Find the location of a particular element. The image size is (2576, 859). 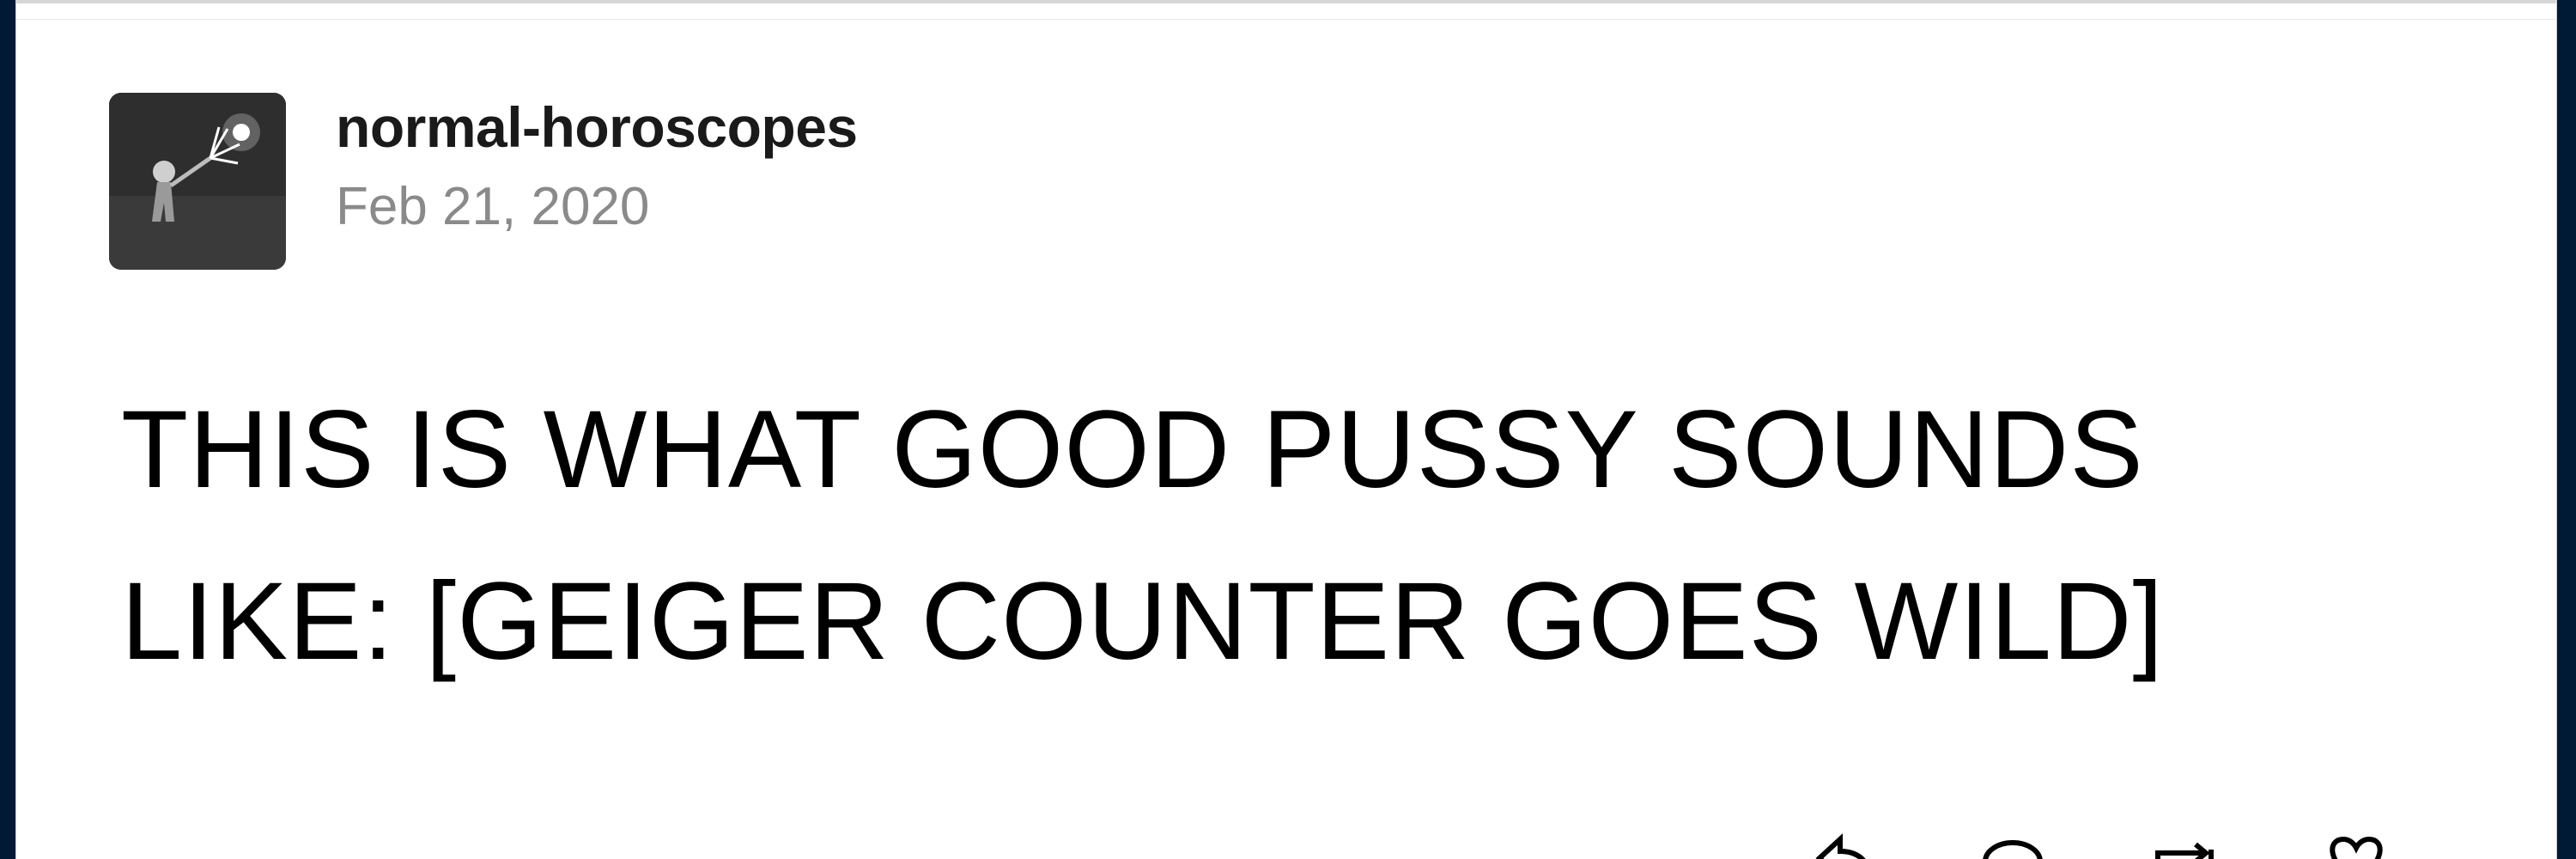

post-footer-actions is located at coordinates (2154, 845).